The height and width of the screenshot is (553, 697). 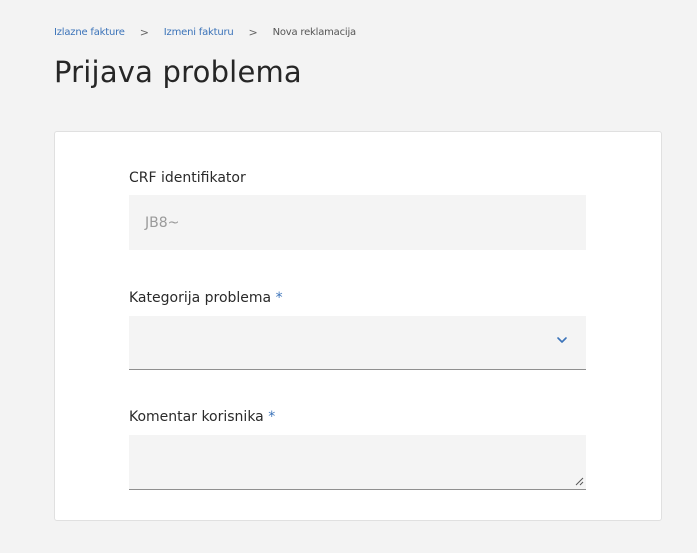 What do you see at coordinates (357, 462) in the screenshot?
I see `comment-textarea` at bounding box center [357, 462].